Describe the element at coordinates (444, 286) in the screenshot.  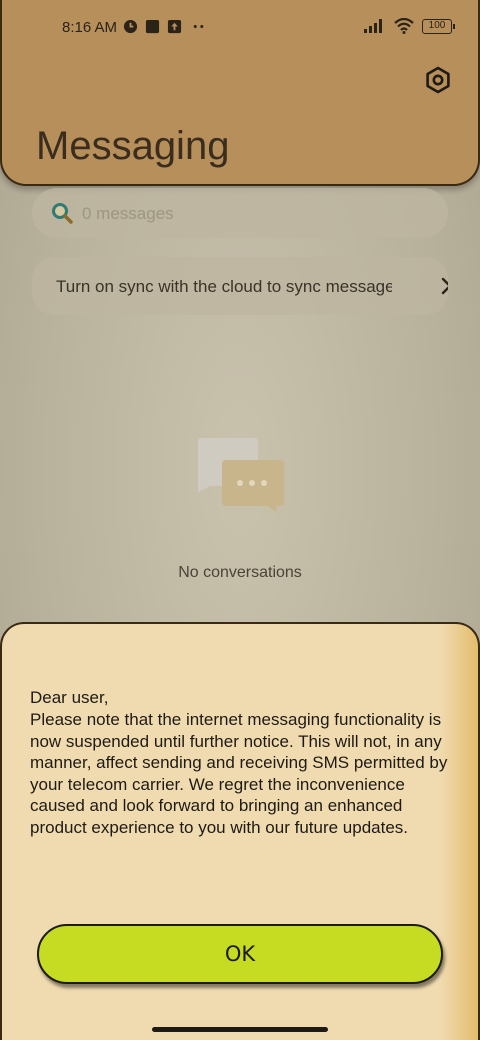
I see `chevron-right-icon` at that location.